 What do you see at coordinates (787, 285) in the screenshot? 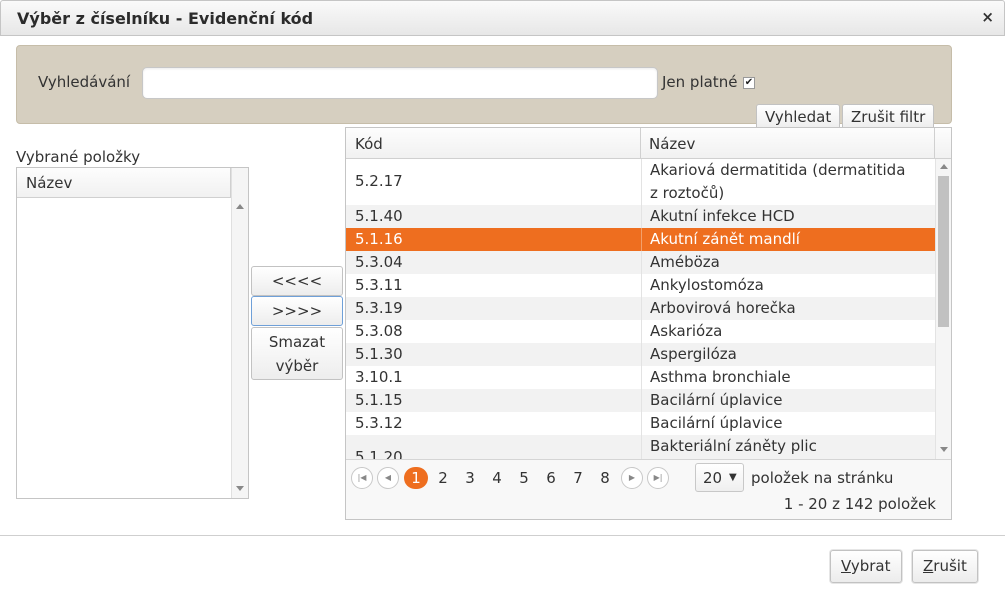
I see `cell-name: Ankylostomóza` at bounding box center [787, 285].